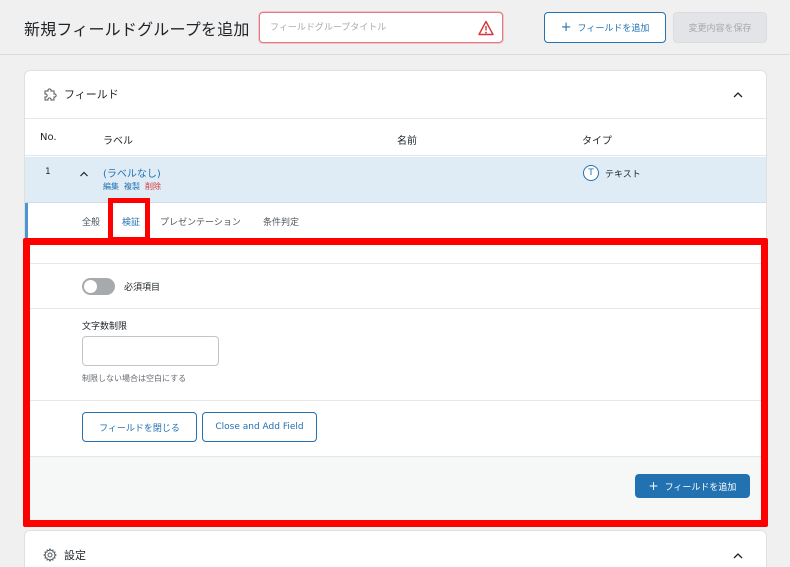 This screenshot has height=567, width=790. I want to click on row-actions: 編集 複製 削除, so click(132, 186).